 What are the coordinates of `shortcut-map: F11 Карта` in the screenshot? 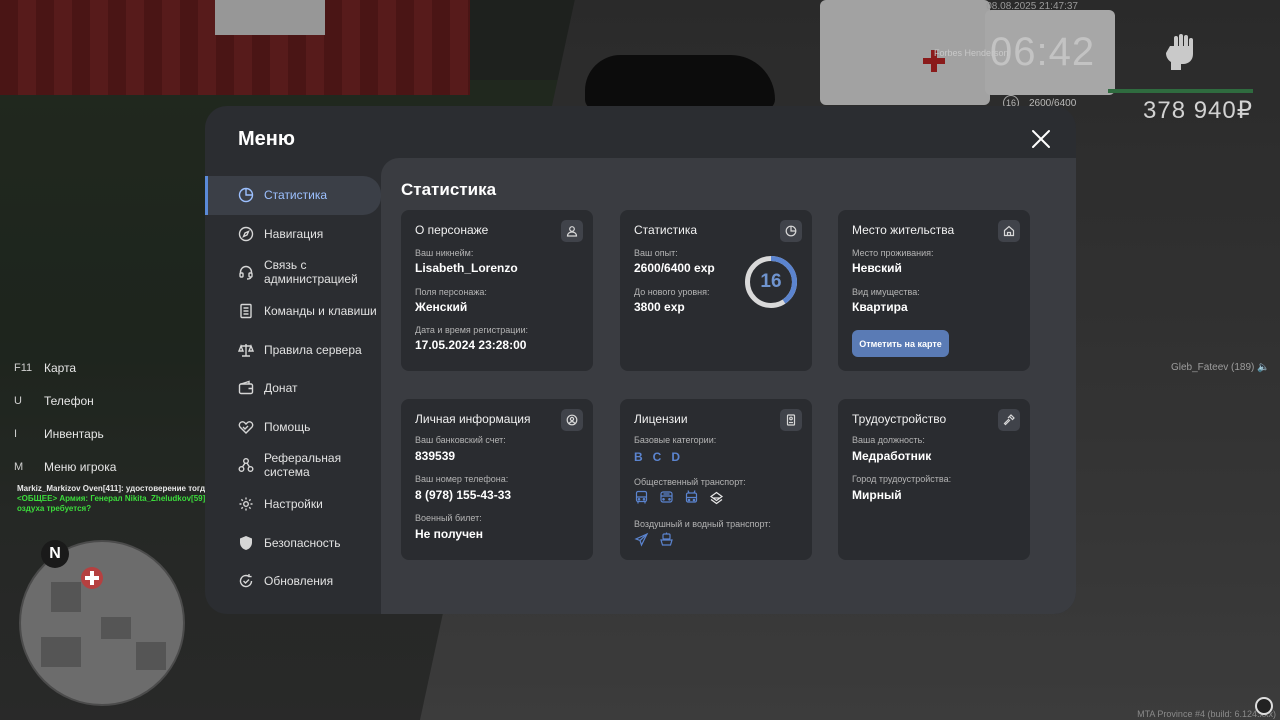 It's located at (65, 367).